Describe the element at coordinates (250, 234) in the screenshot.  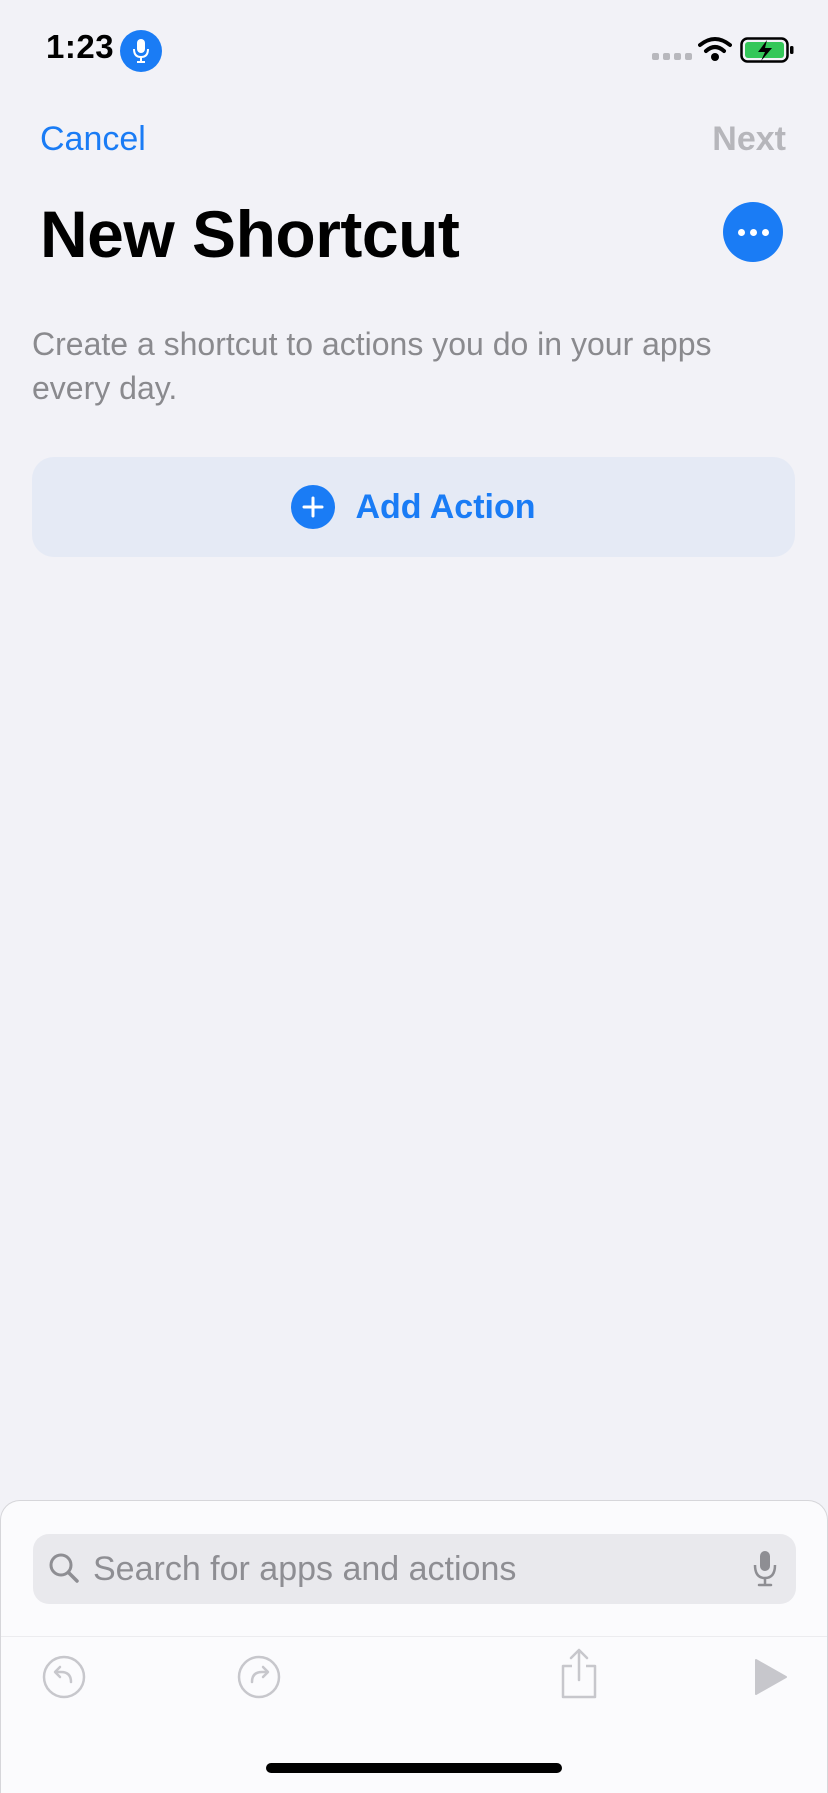
I see `page-title: New Shortcut` at that location.